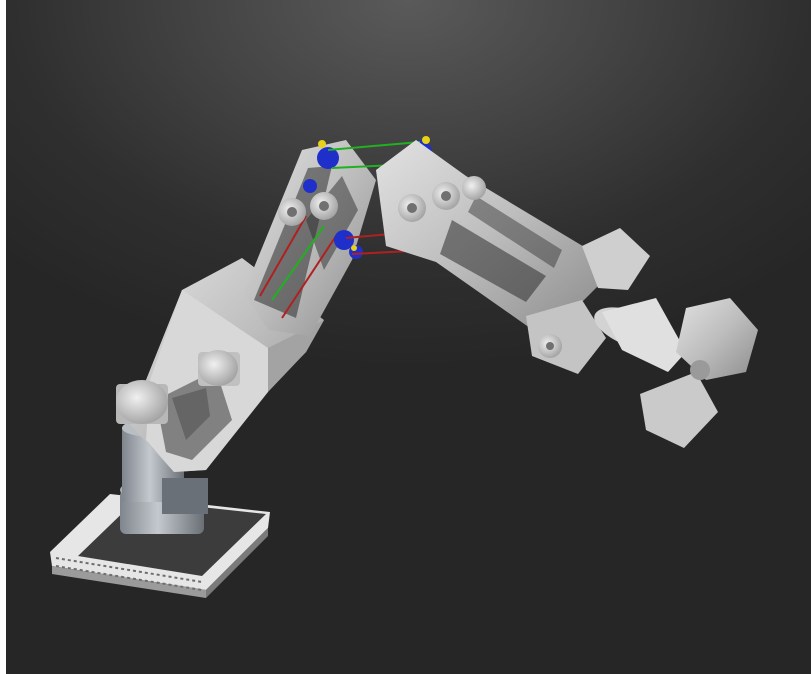 This screenshot has width=811, height=674. What do you see at coordinates (219, 368) in the screenshot?
I see `shoulder-motor-right` at bounding box center [219, 368].